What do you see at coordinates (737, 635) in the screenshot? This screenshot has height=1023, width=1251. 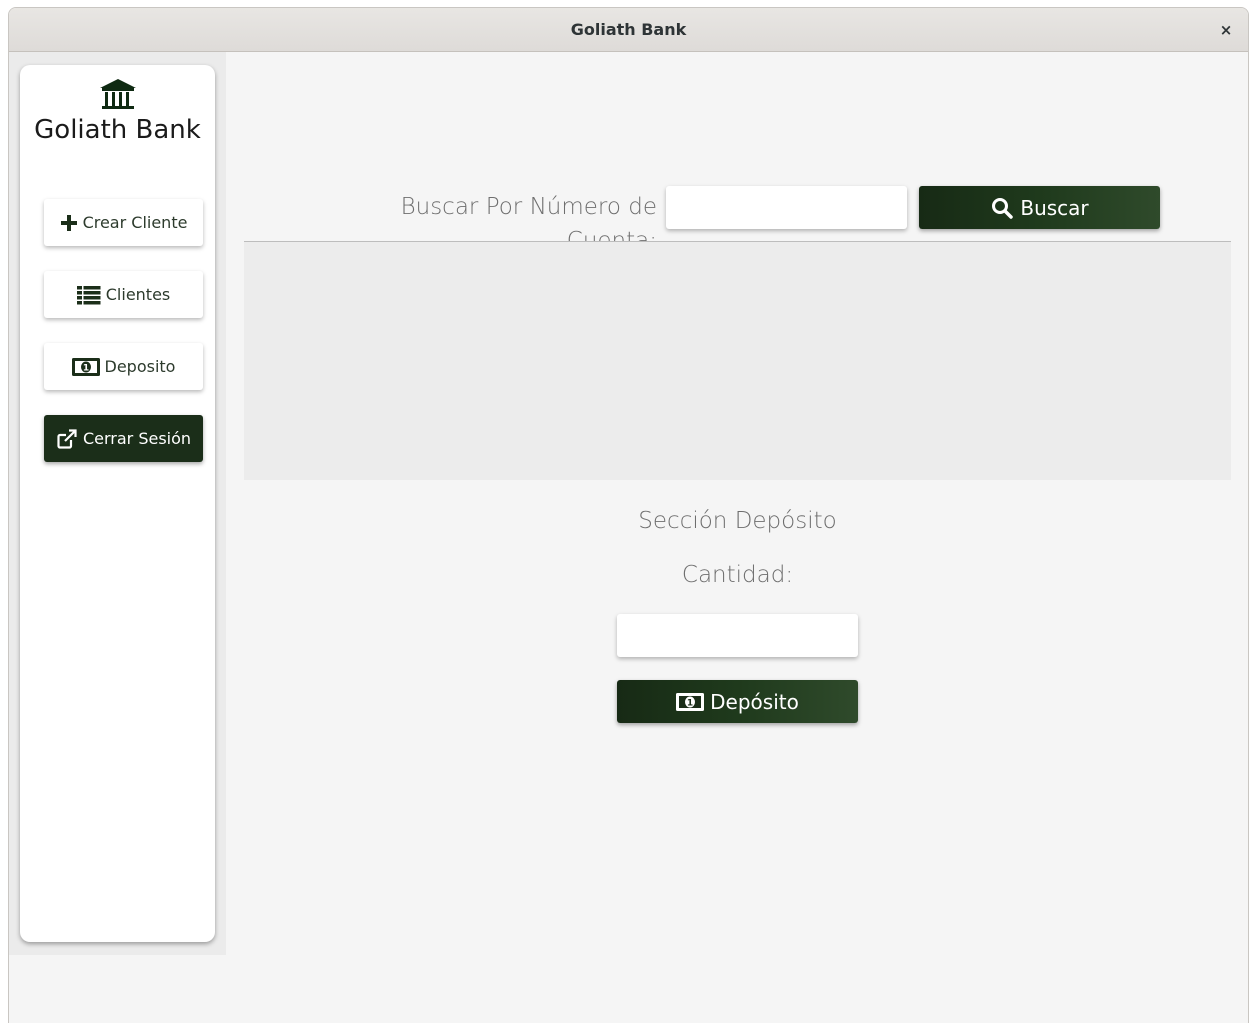 I see `amount-input` at bounding box center [737, 635].